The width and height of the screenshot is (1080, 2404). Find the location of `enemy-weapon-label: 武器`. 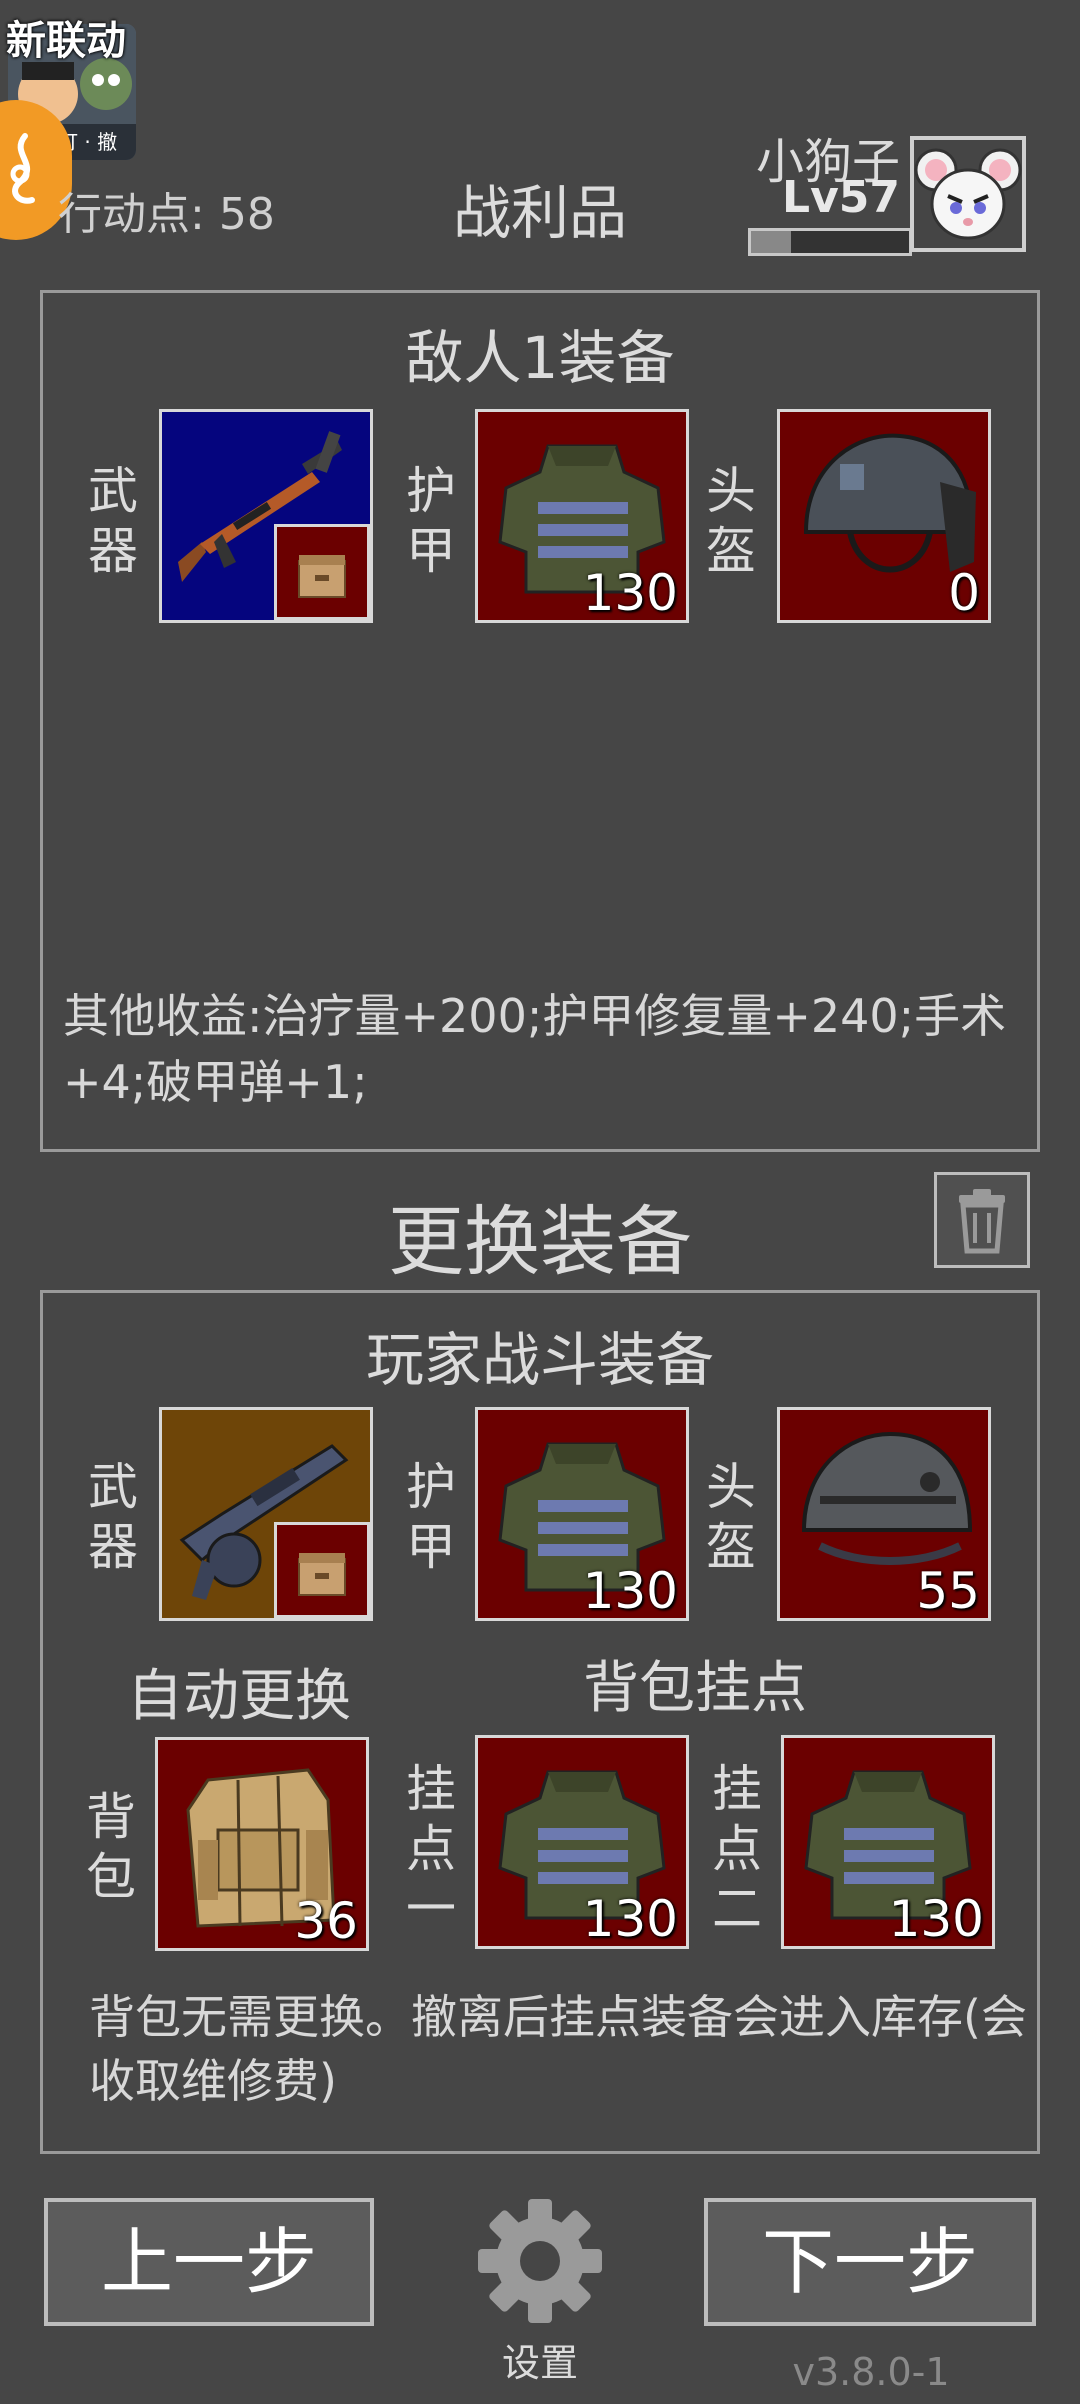

enemy-weapon-label: 武器 is located at coordinates (113, 521).